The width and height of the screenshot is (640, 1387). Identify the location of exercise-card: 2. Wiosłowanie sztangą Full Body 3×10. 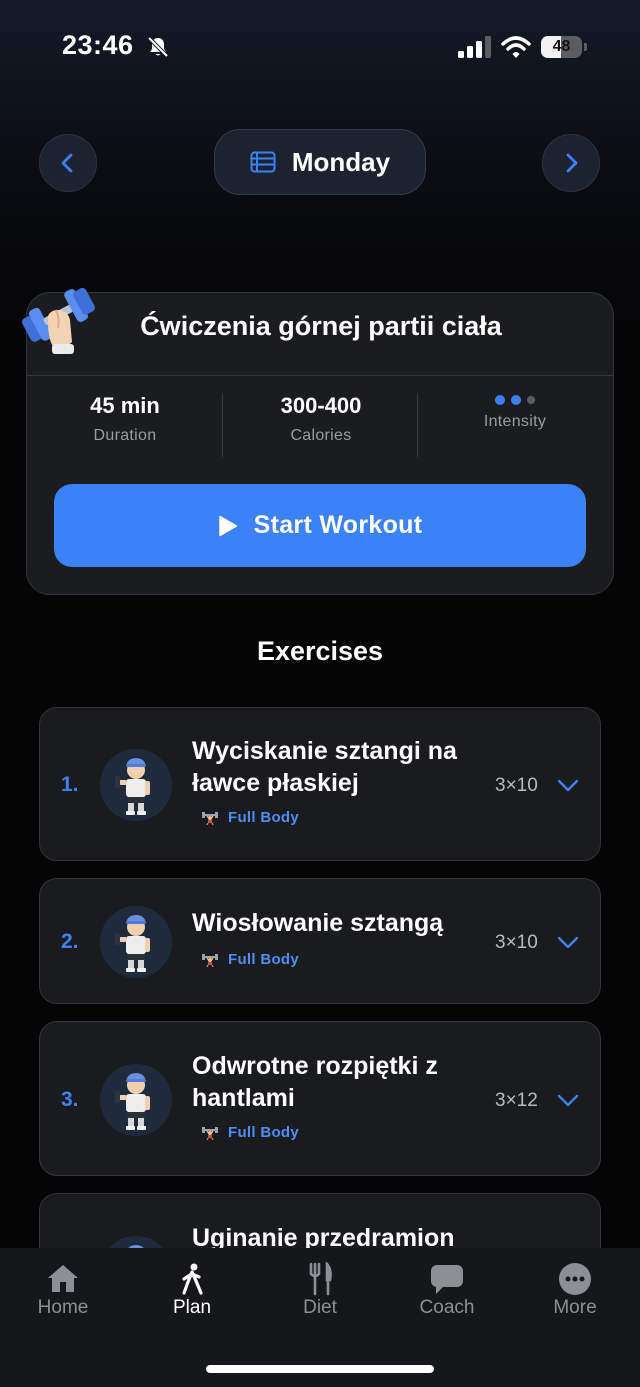
(320, 941).